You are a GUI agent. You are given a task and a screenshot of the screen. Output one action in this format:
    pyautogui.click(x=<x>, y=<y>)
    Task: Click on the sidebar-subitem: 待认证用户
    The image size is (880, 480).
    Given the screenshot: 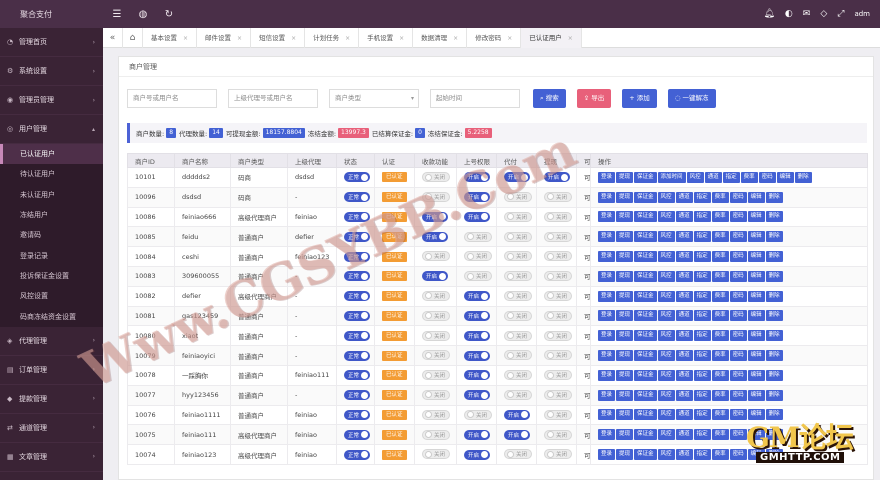 What is the action you would take?
    pyautogui.click(x=51, y=174)
    